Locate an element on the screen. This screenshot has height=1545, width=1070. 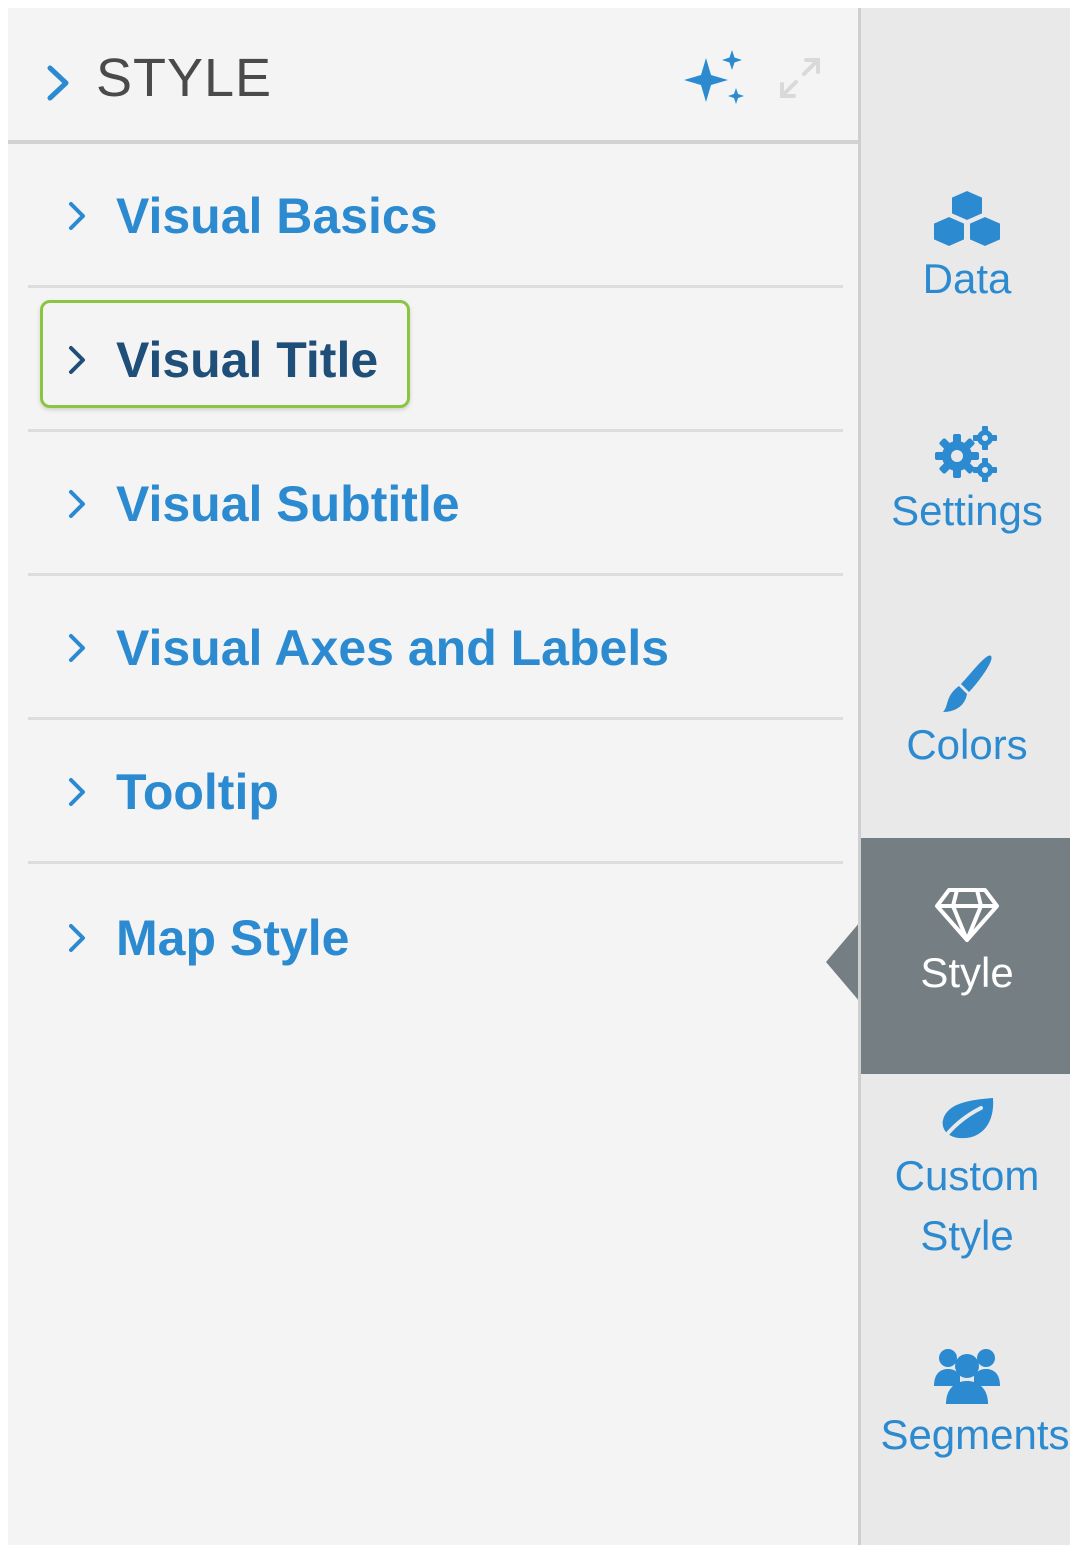
active-tab-pointer is located at coordinates (843, 962).